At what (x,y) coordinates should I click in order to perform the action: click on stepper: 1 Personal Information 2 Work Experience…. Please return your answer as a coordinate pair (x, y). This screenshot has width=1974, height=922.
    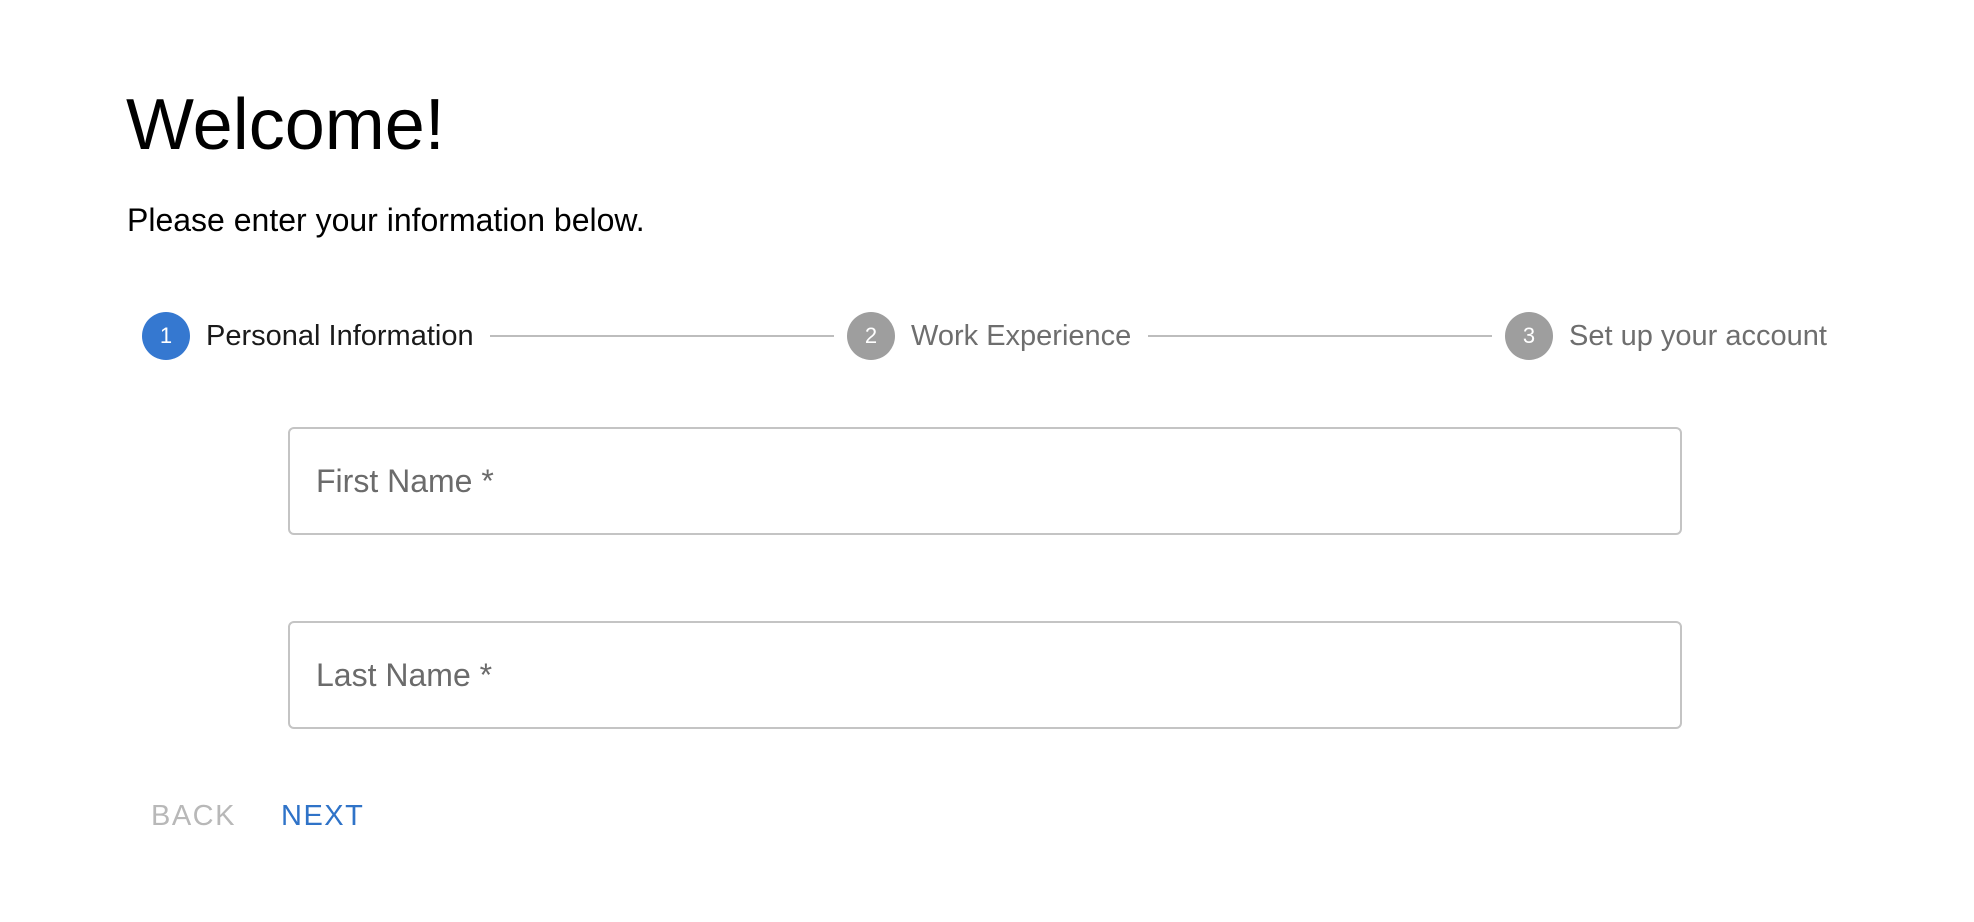
    Looking at the image, I should click on (992, 336).